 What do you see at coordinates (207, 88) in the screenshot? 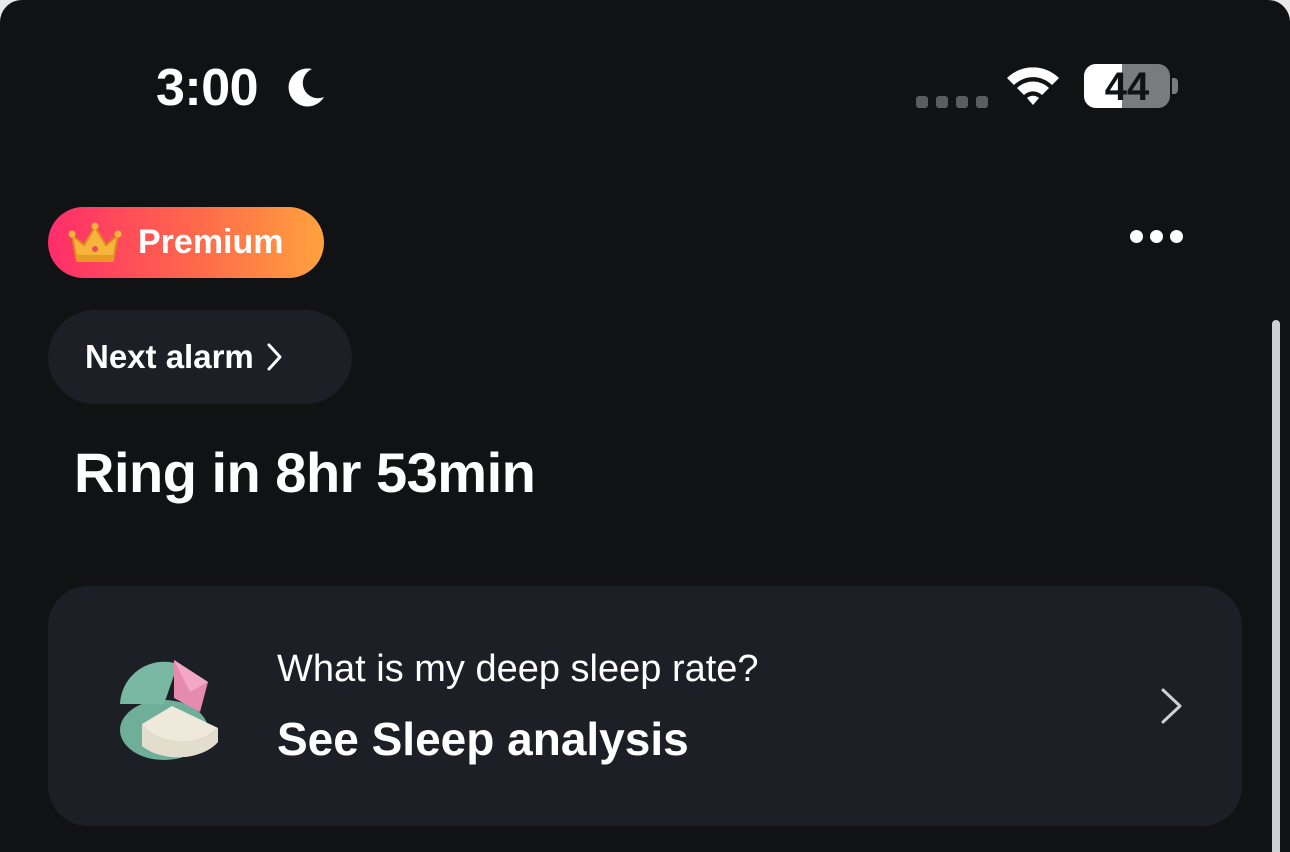
I see `status-time: 3:00` at bounding box center [207, 88].